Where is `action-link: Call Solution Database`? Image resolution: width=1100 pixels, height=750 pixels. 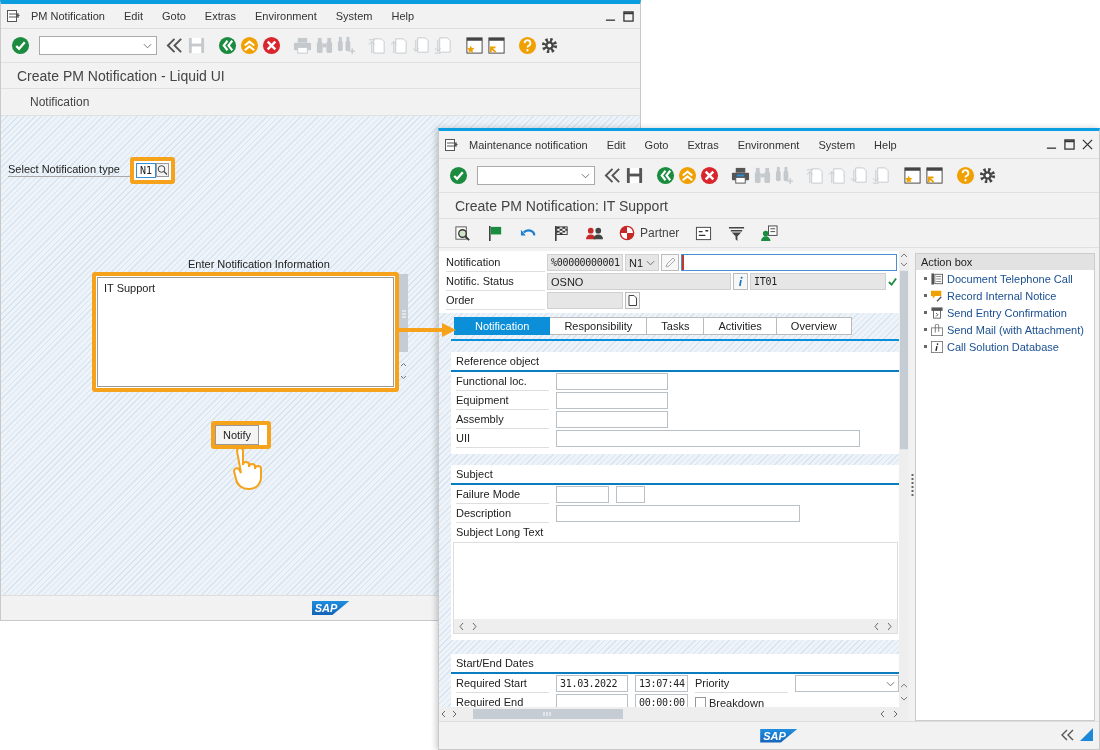 action-link: Call Solution Database is located at coordinates (1003, 346).